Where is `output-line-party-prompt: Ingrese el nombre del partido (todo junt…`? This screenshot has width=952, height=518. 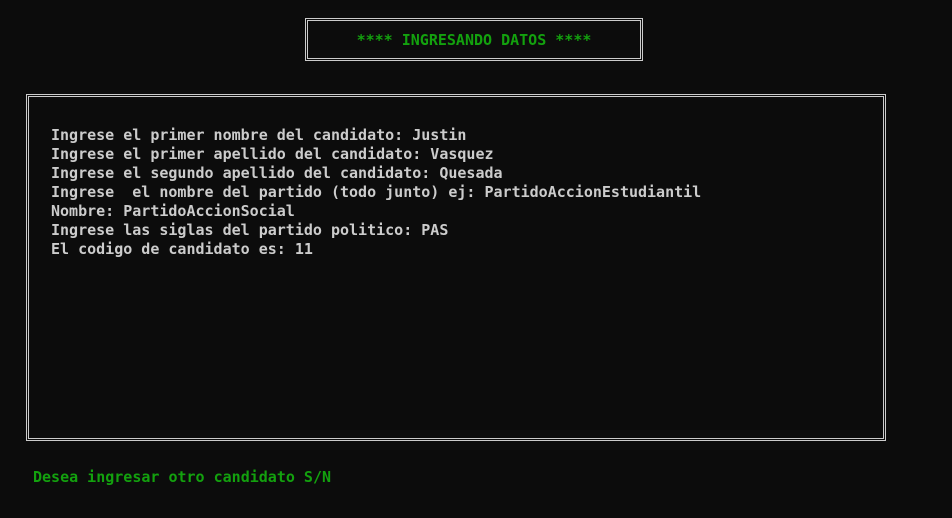 output-line-party-prompt: Ingrese el nombre del partido (todo junt… is located at coordinates (376, 192).